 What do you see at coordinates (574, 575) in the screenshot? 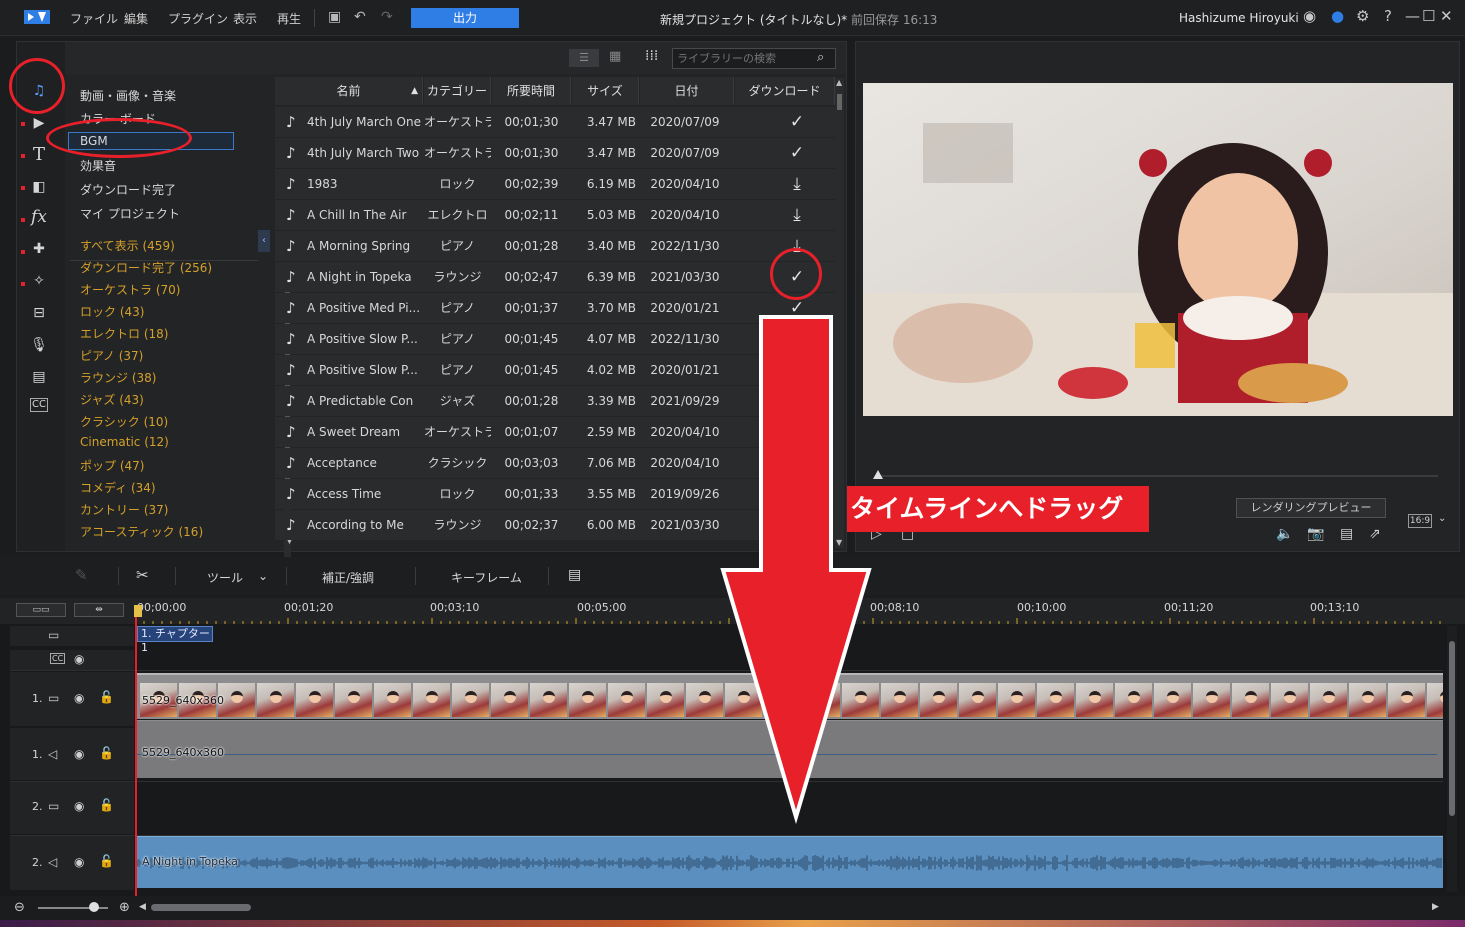
I see `subtitle-edit-icon: ▤` at bounding box center [574, 575].